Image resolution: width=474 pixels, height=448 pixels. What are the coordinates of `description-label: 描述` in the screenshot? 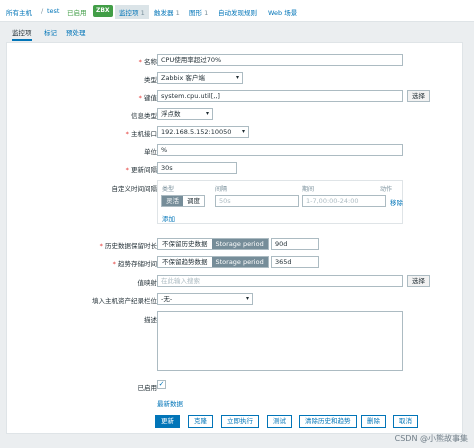 It's located at (150, 320).